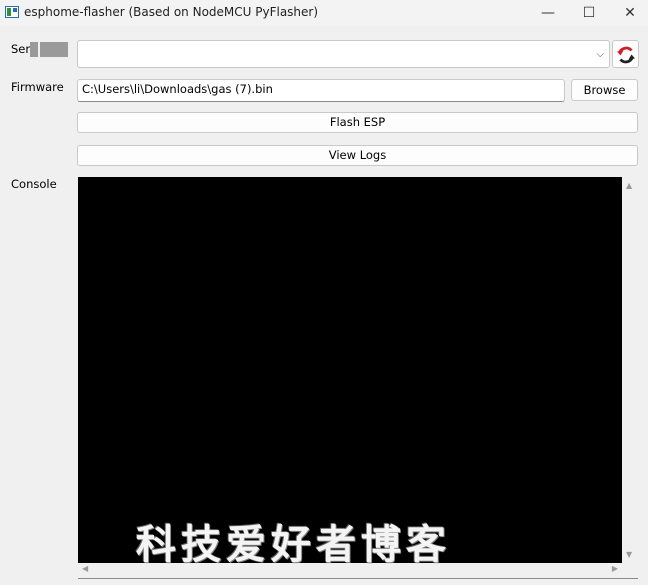 Image resolution: width=648 pixels, height=585 pixels. Describe the element at coordinates (21, 49) in the screenshot. I see `serial-port-label: Ser` at that location.